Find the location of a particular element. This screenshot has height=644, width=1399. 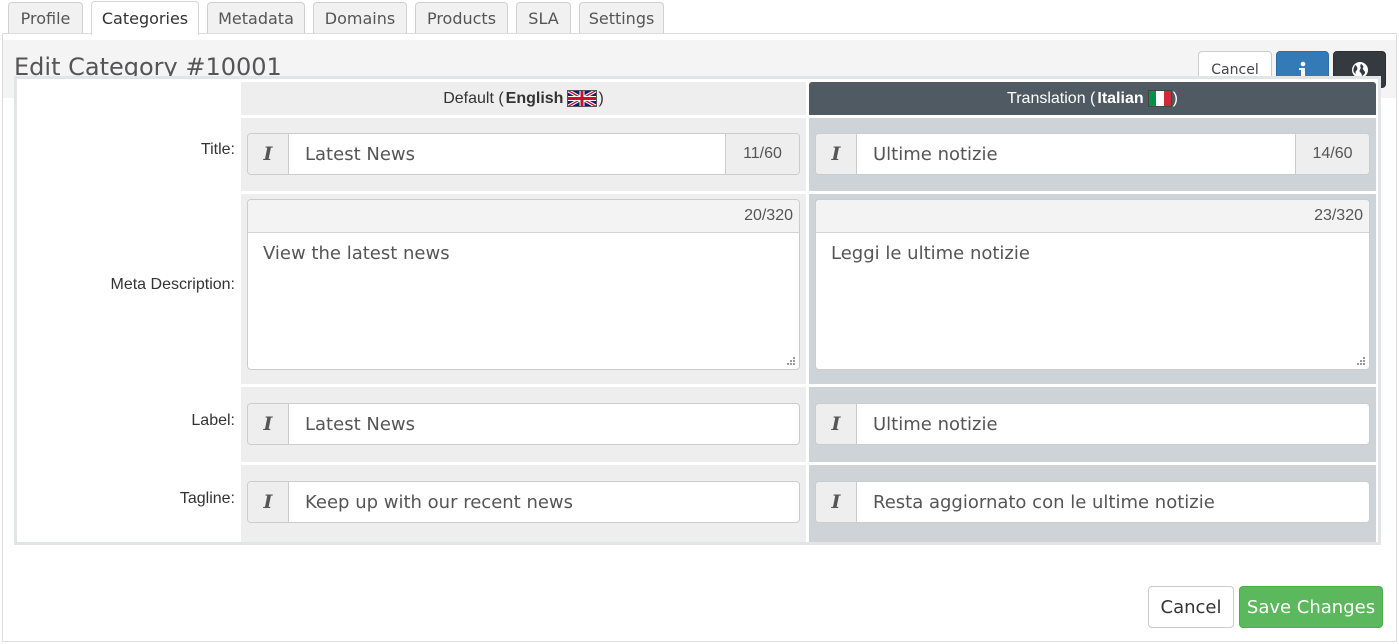

tagline-default-input-group: I Keep up with our recent news is located at coordinates (523, 502).